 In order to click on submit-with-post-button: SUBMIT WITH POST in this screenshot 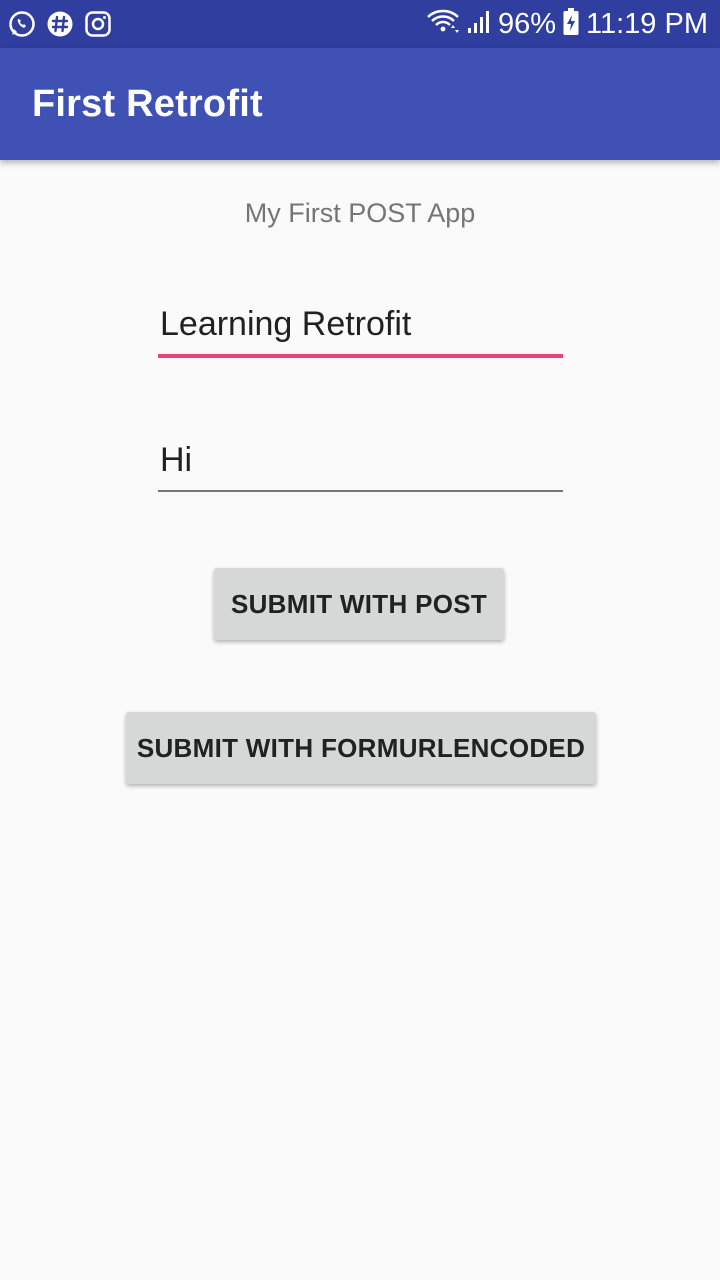, I will do `click(359, 604)`.